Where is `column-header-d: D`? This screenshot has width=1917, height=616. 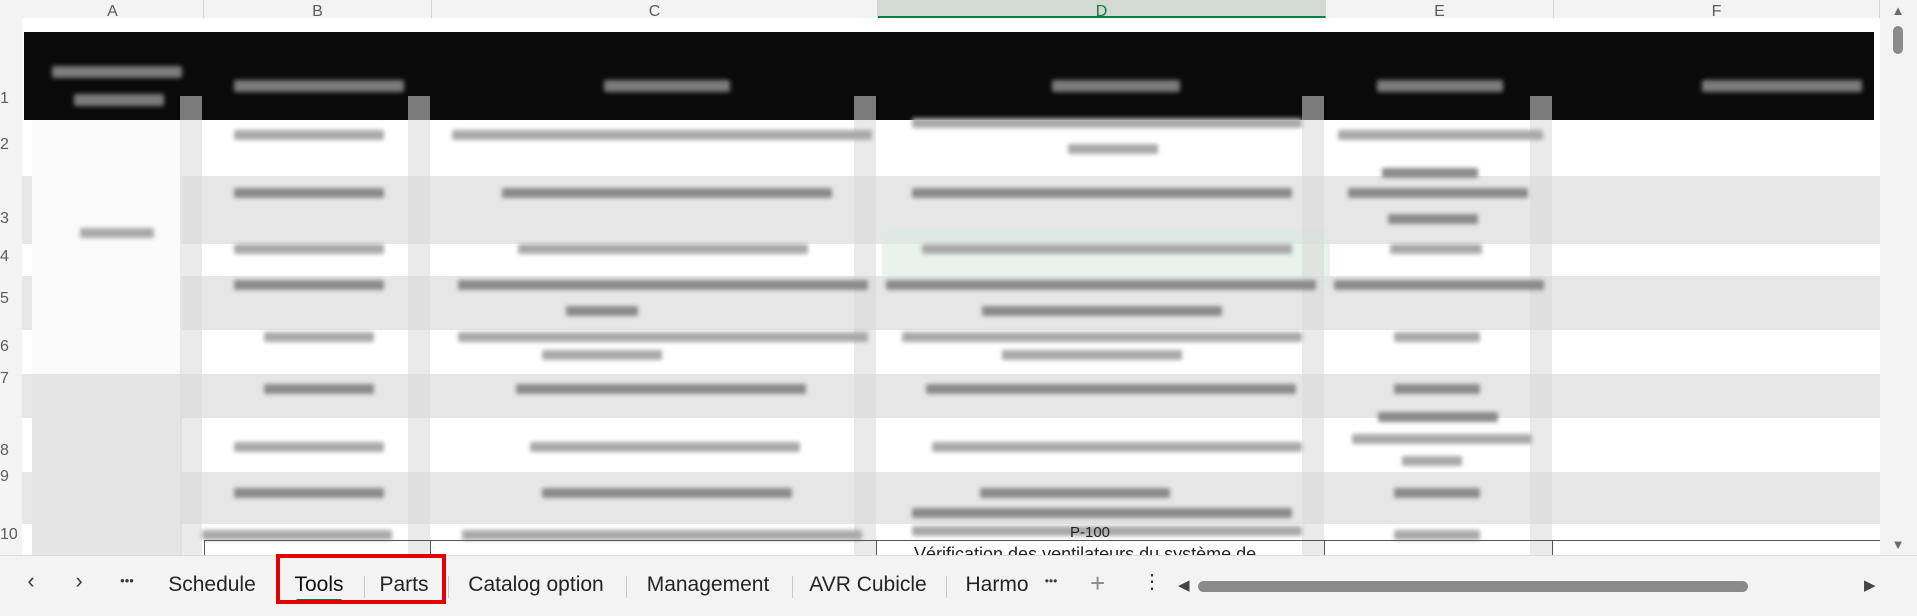 column-header-d: D is located at coordinates (1102, 9).